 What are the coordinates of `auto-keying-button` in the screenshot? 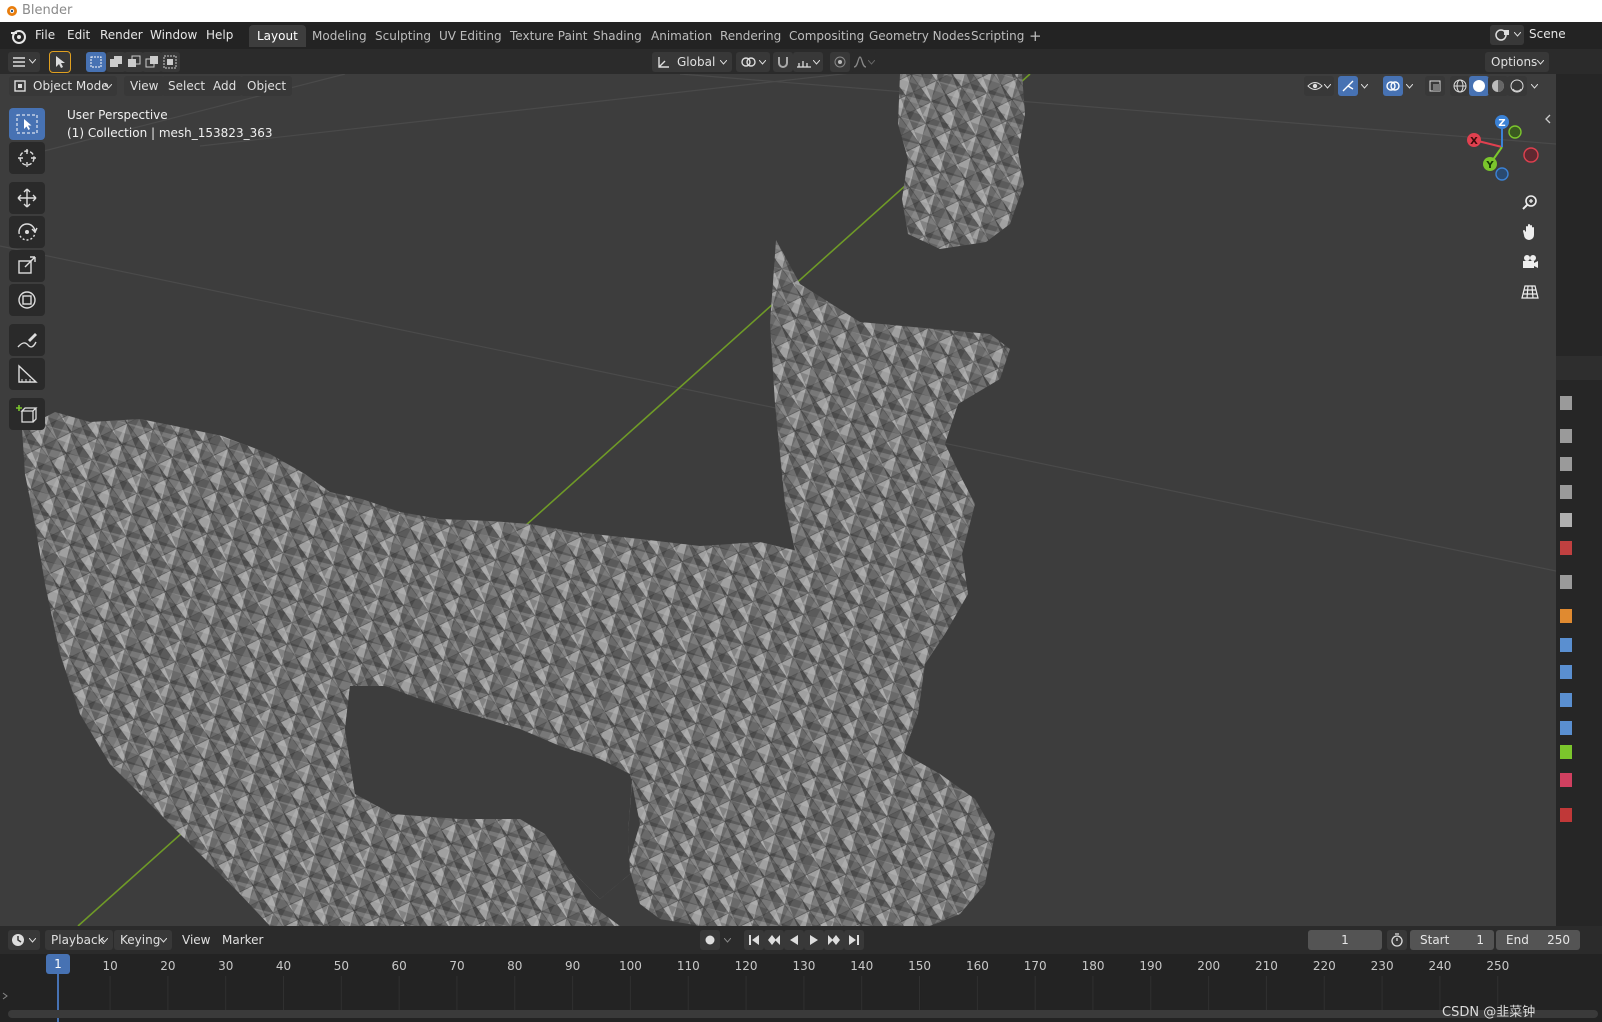 It's located at (710, 940).